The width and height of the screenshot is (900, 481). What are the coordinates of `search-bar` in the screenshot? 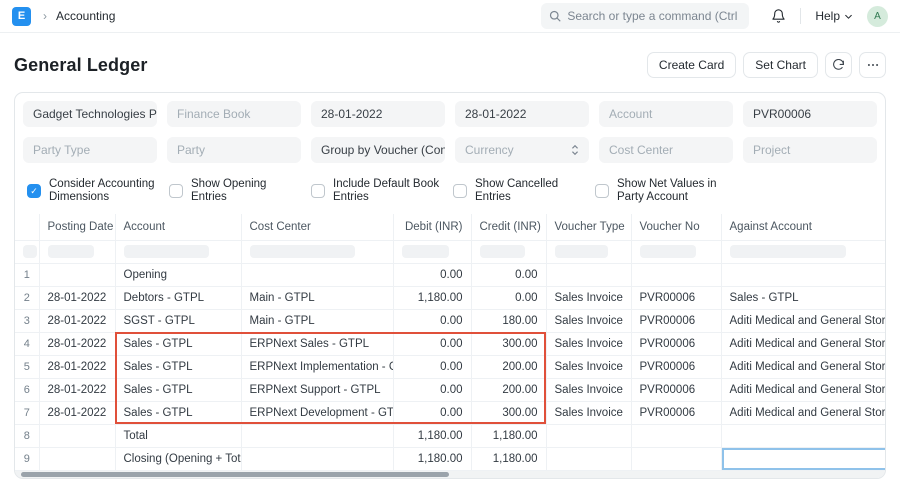 It's located at (645, 16).